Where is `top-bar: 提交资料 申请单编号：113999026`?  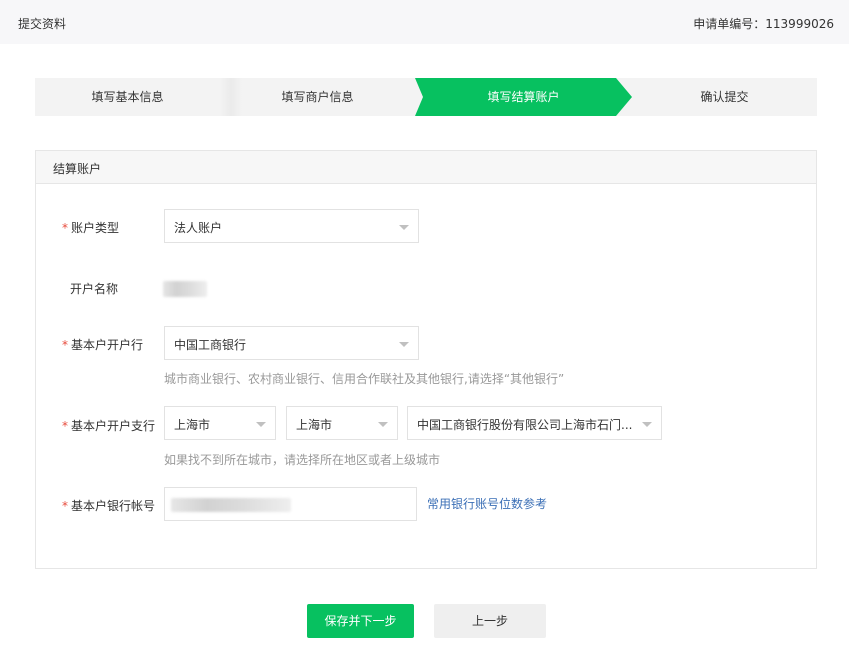 top-bar: 提交资料 申请单编号：113999026 is located at coordinates (424, 22).